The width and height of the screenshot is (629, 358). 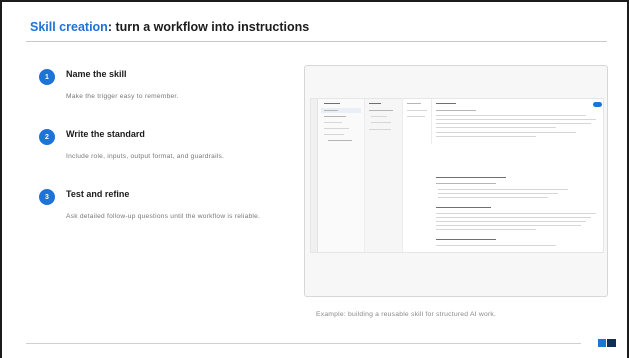 What do you see at coordinates (417, 121) in the screenshot?
I see `screenshot-tree-column` at bounding box center [417, 121].